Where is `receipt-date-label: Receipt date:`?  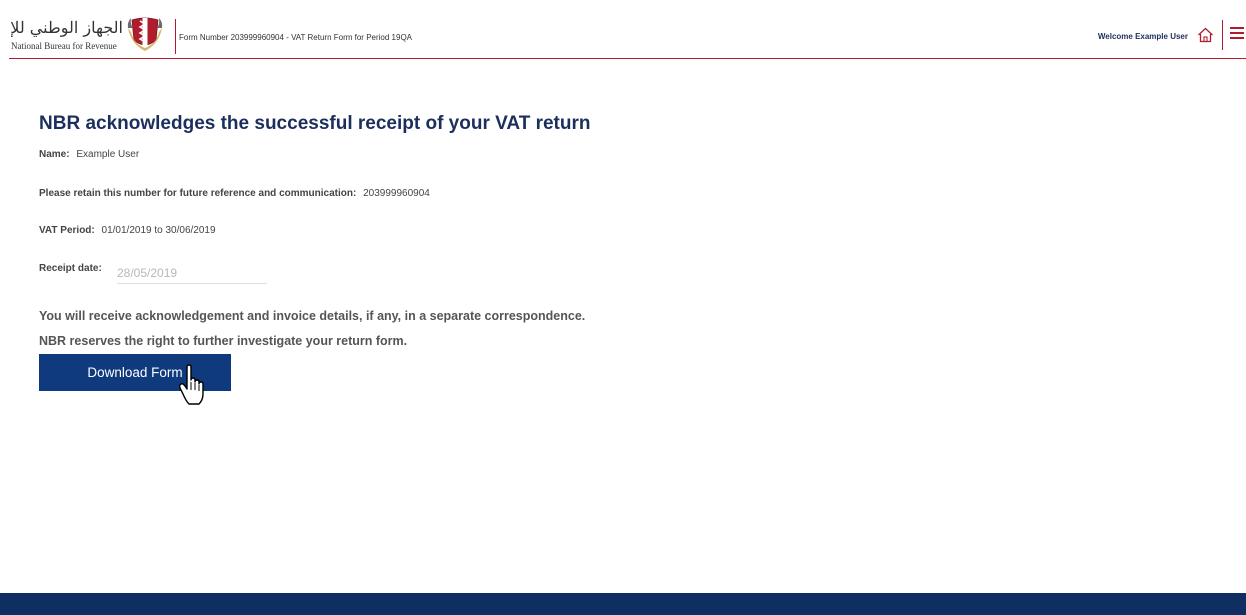
receipt-date-label: Receipt date: is located at coordinates (70, 268).